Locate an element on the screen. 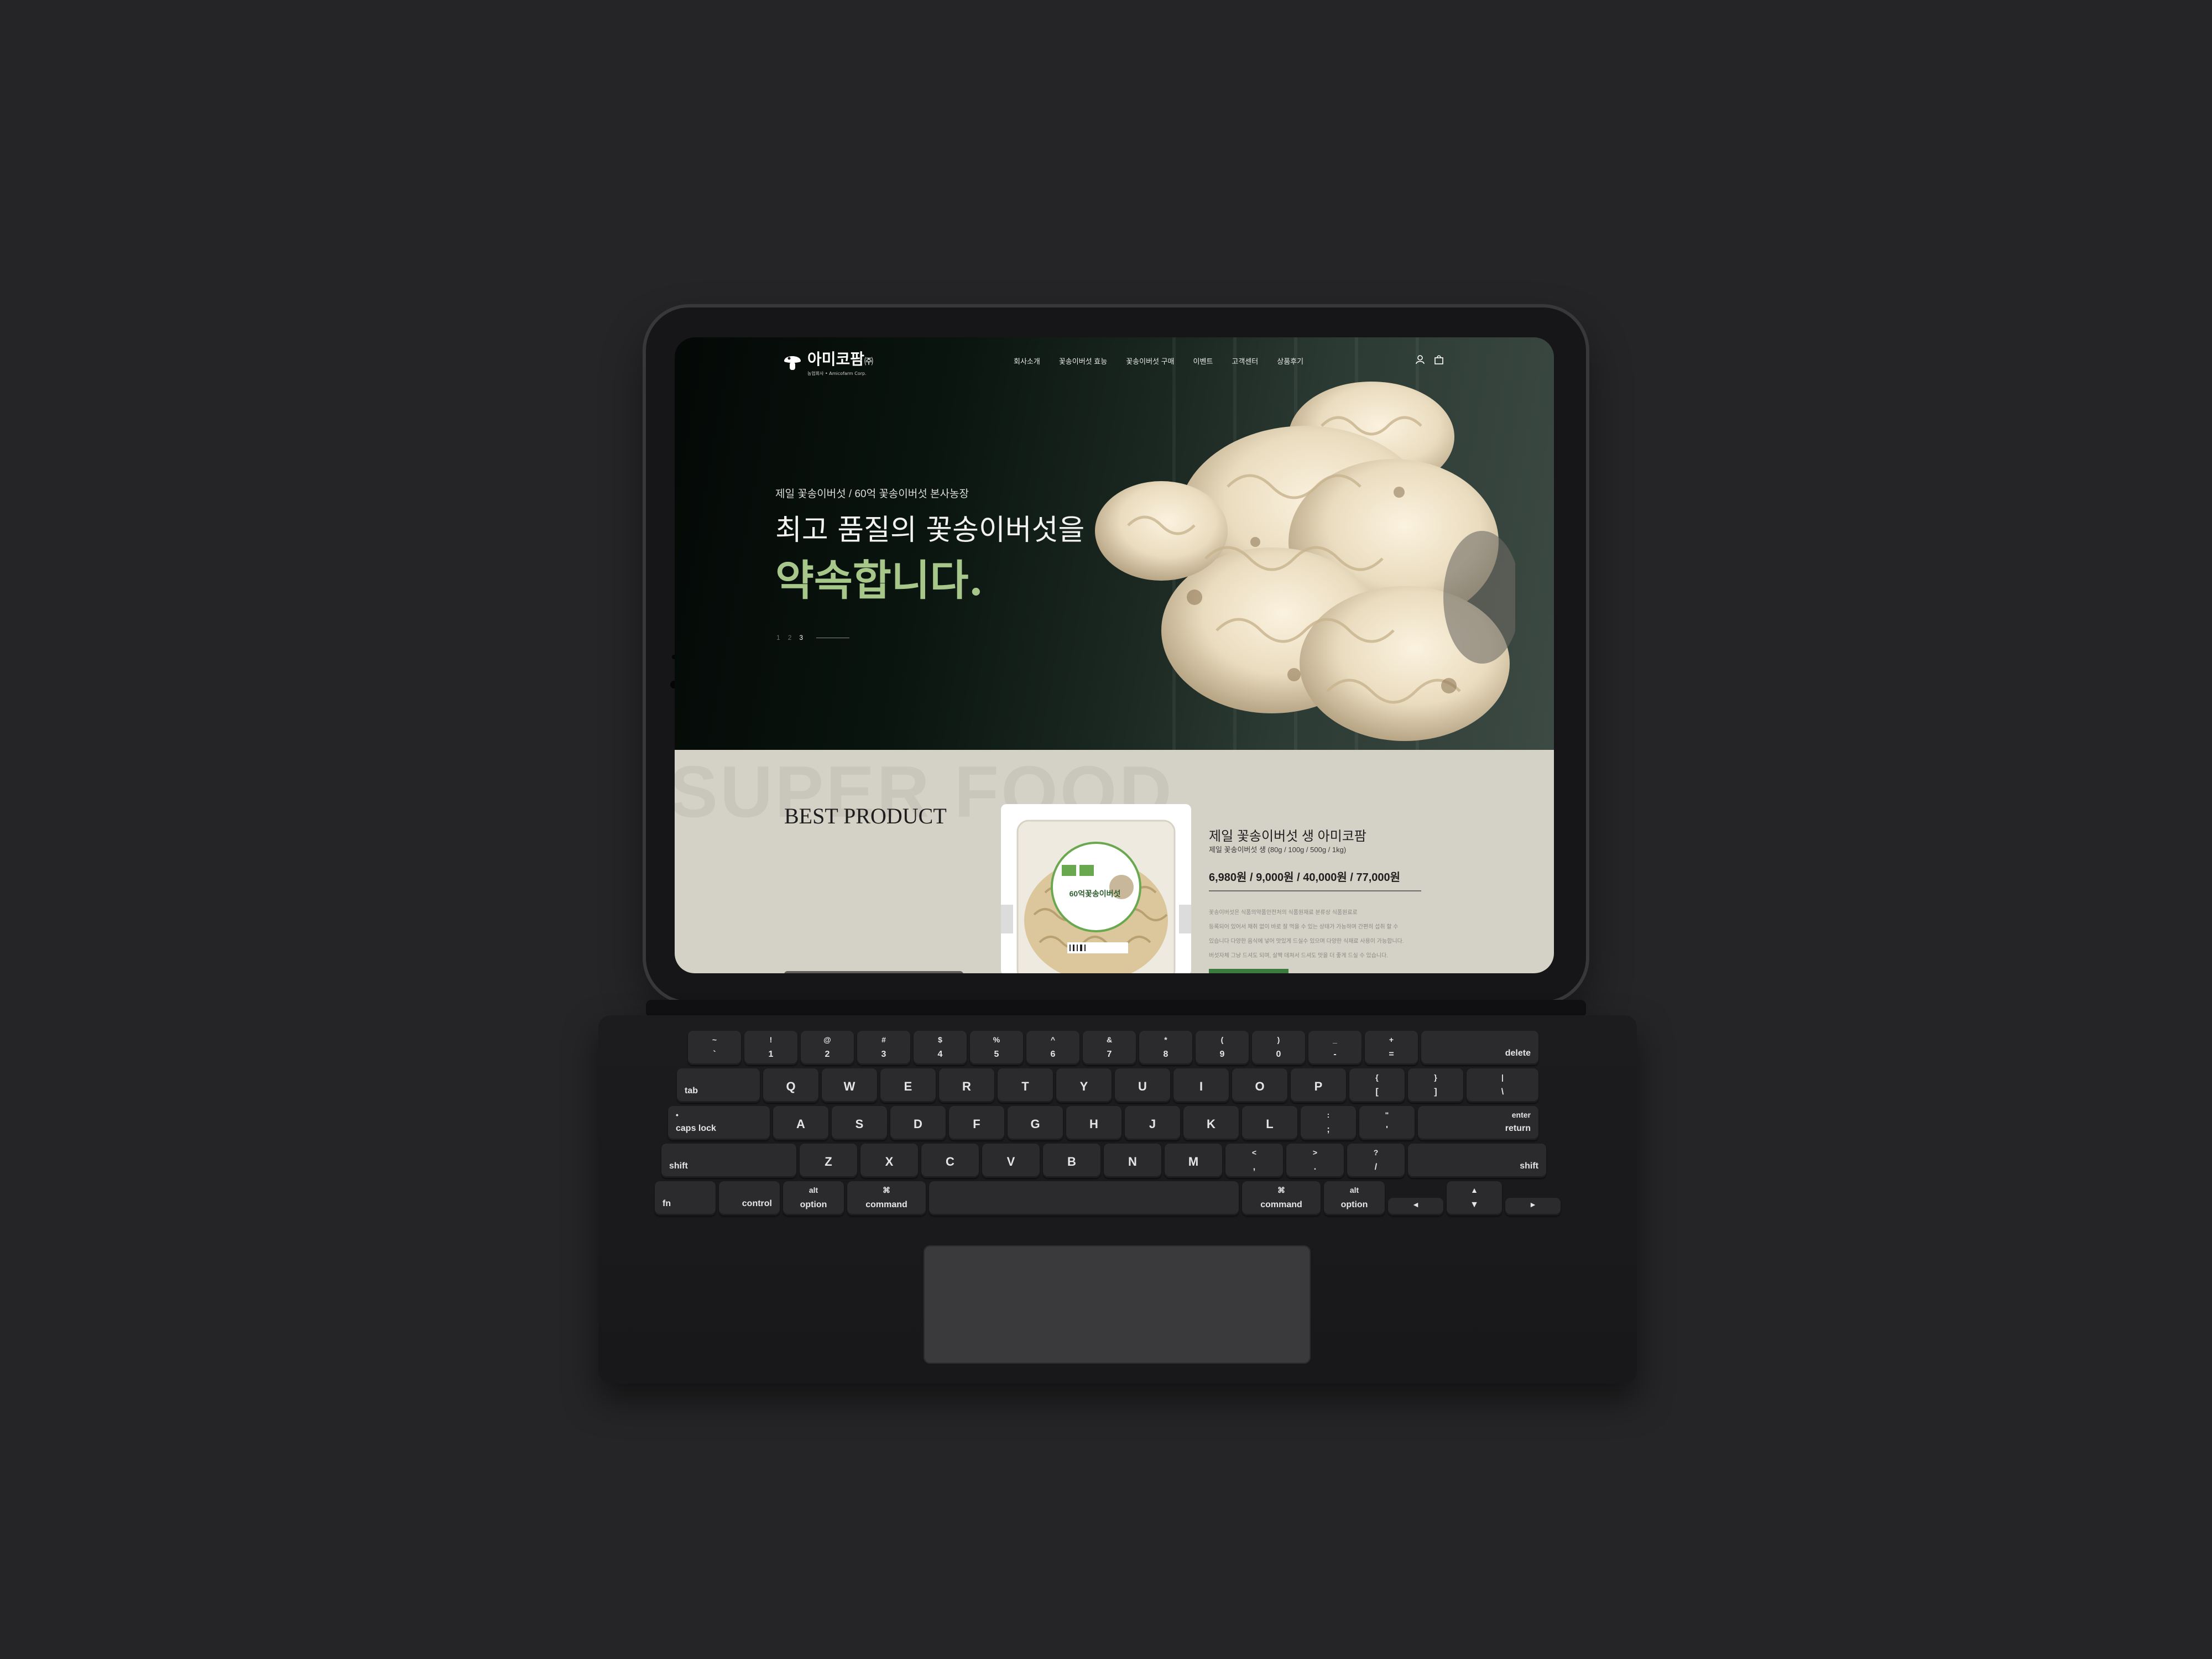 Image resolution: width=2212 pixels, height=1659 pixels. key-7: & 7 is located at coordinates (1110, 1048).